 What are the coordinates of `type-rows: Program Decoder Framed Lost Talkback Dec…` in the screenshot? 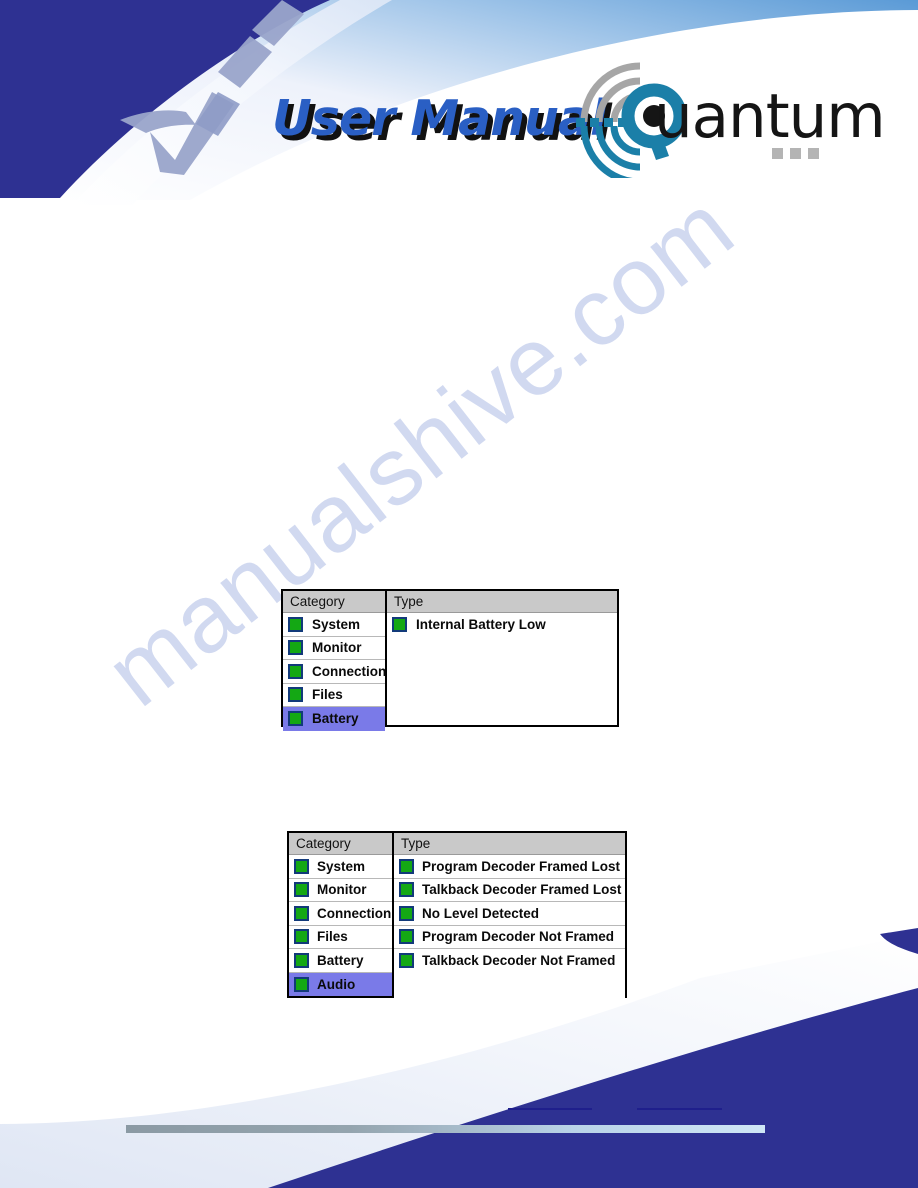 It's located at (509, 914).